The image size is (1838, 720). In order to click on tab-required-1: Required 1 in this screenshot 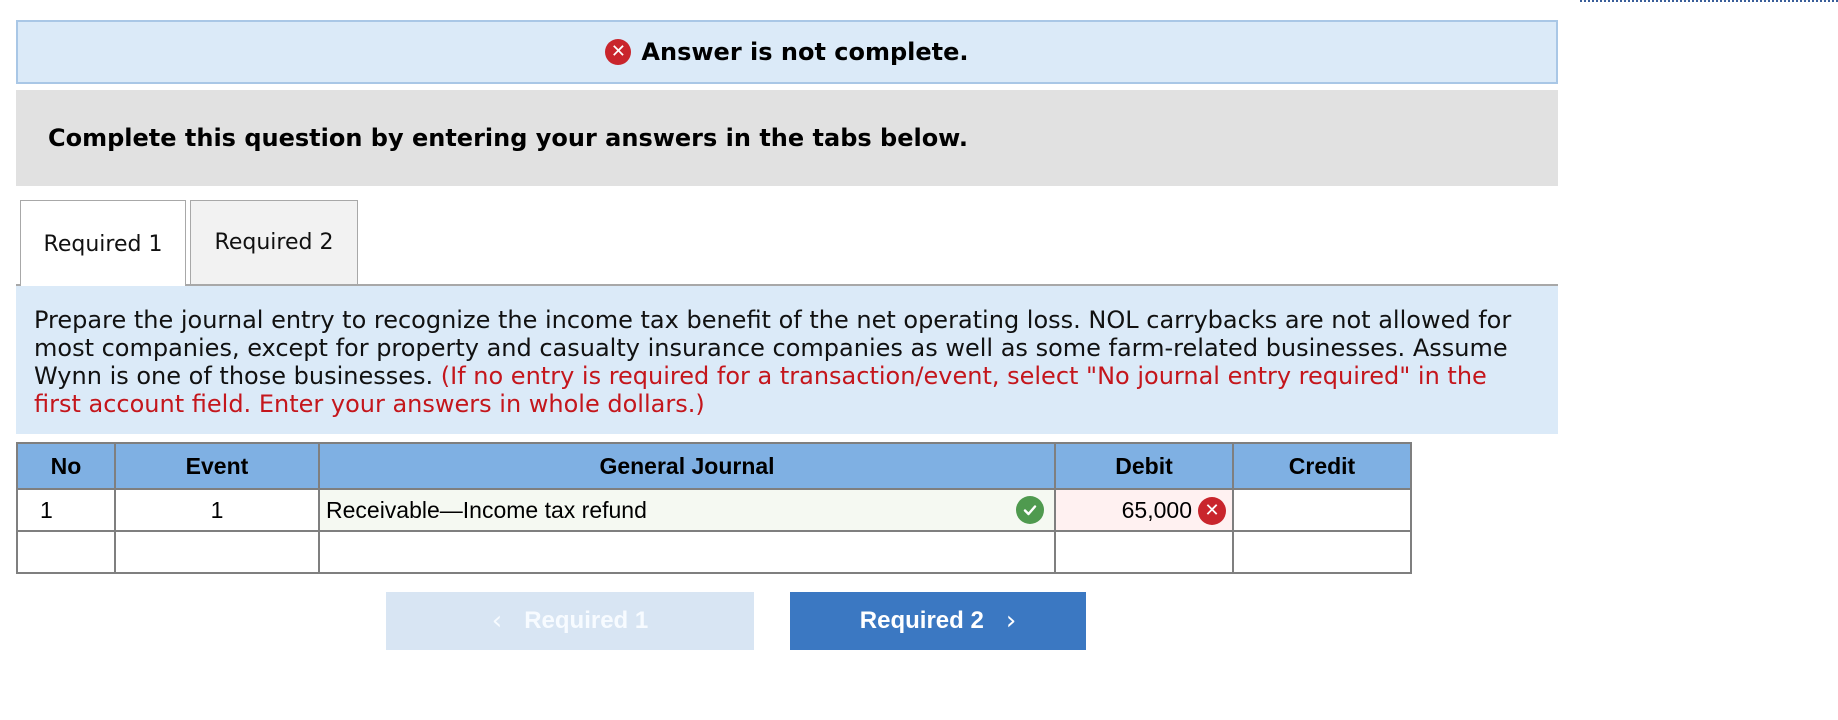, I will do `click(103, 244)`.